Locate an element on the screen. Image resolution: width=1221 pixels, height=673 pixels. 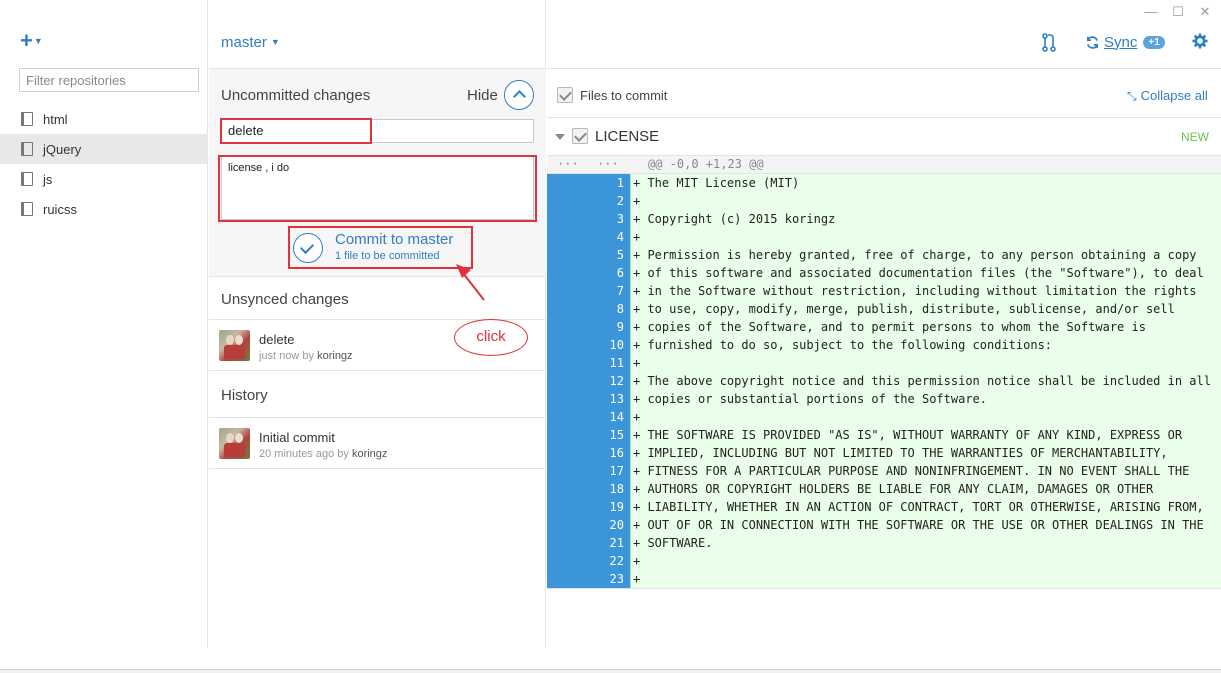
repo-label: jQuery is located at coordinates (62, 149).